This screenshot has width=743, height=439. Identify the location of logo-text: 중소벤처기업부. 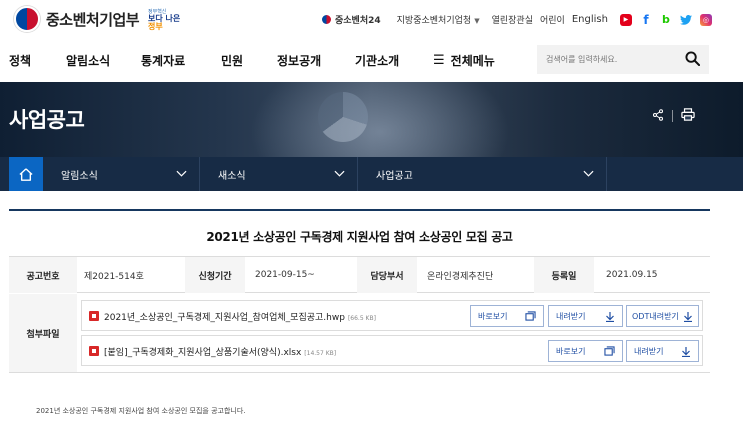
(93, 19).